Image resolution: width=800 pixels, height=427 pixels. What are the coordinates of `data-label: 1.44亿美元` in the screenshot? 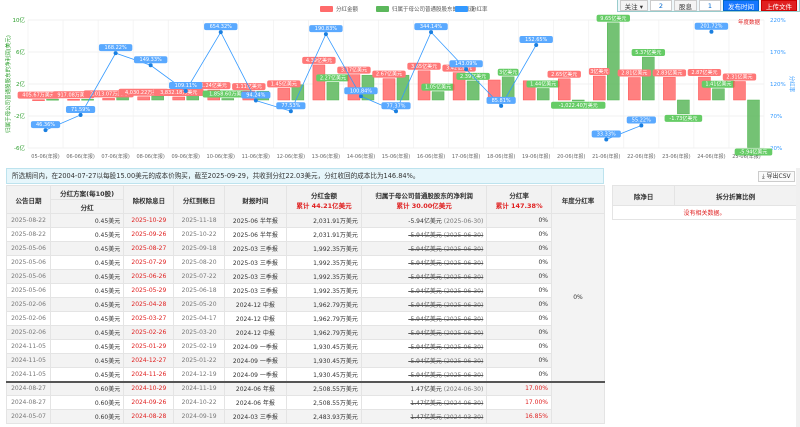 It's located at (543, 83).